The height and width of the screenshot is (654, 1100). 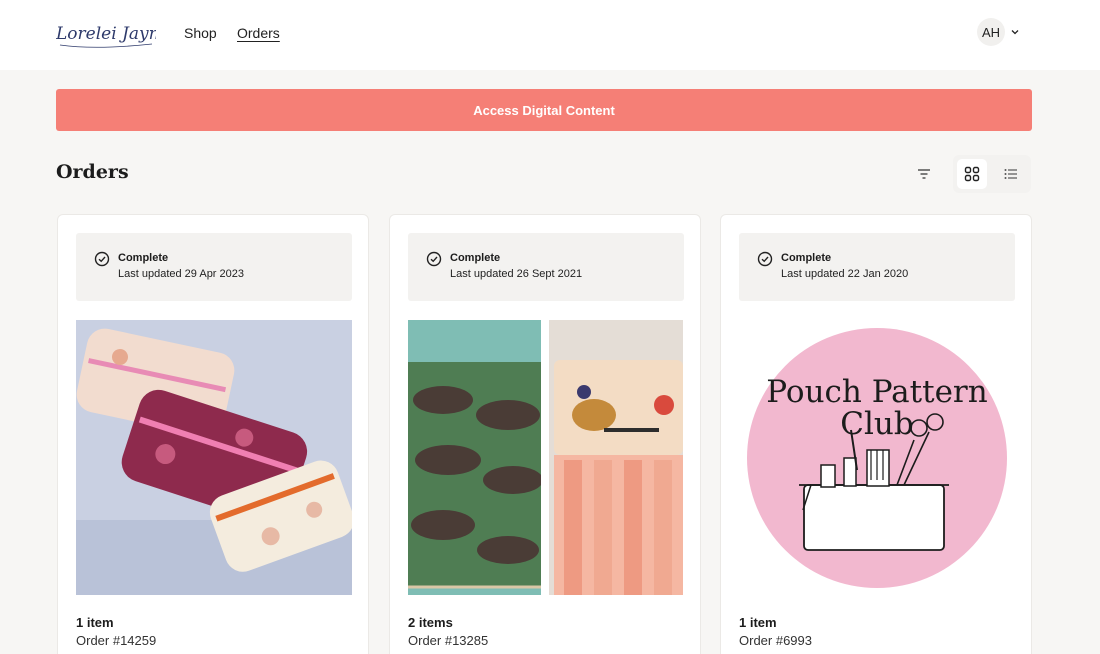 I want to click on grid-icon, so click(x=972, y=174).